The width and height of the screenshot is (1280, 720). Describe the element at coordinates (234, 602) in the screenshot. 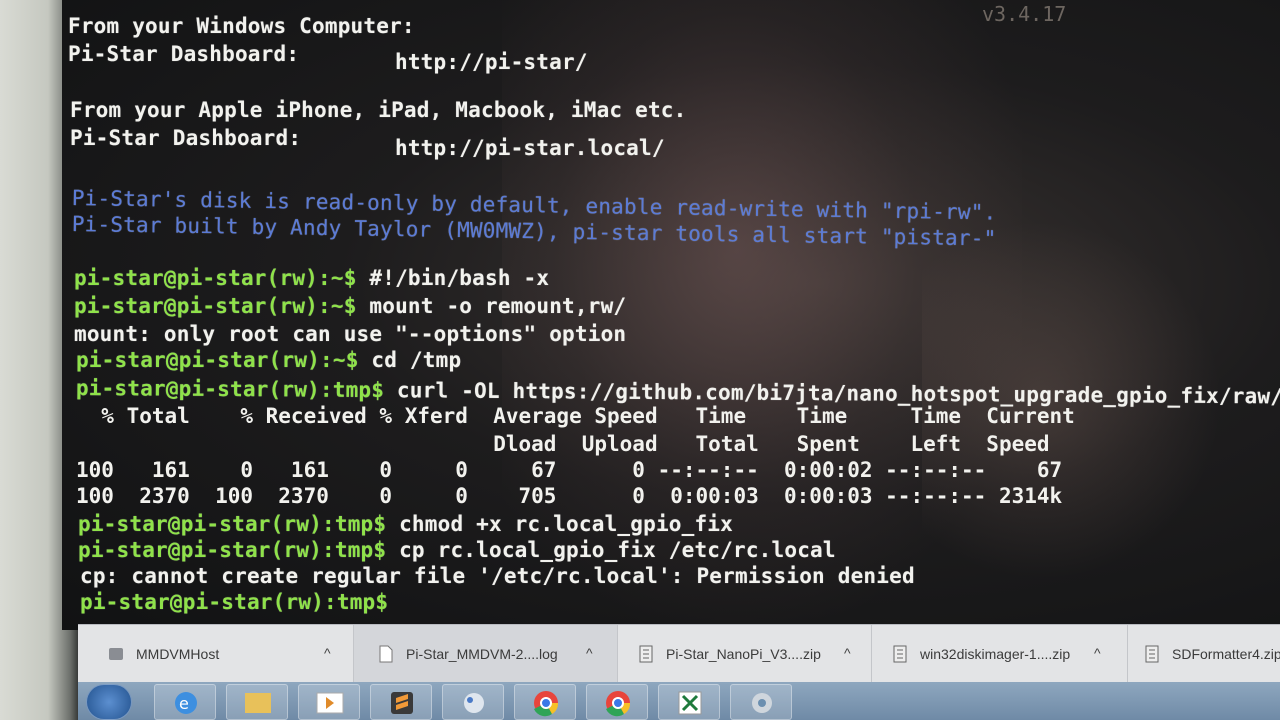

I see `terminal-prompt-current: pi-star@pi-star(rw):tmp$` at that location.